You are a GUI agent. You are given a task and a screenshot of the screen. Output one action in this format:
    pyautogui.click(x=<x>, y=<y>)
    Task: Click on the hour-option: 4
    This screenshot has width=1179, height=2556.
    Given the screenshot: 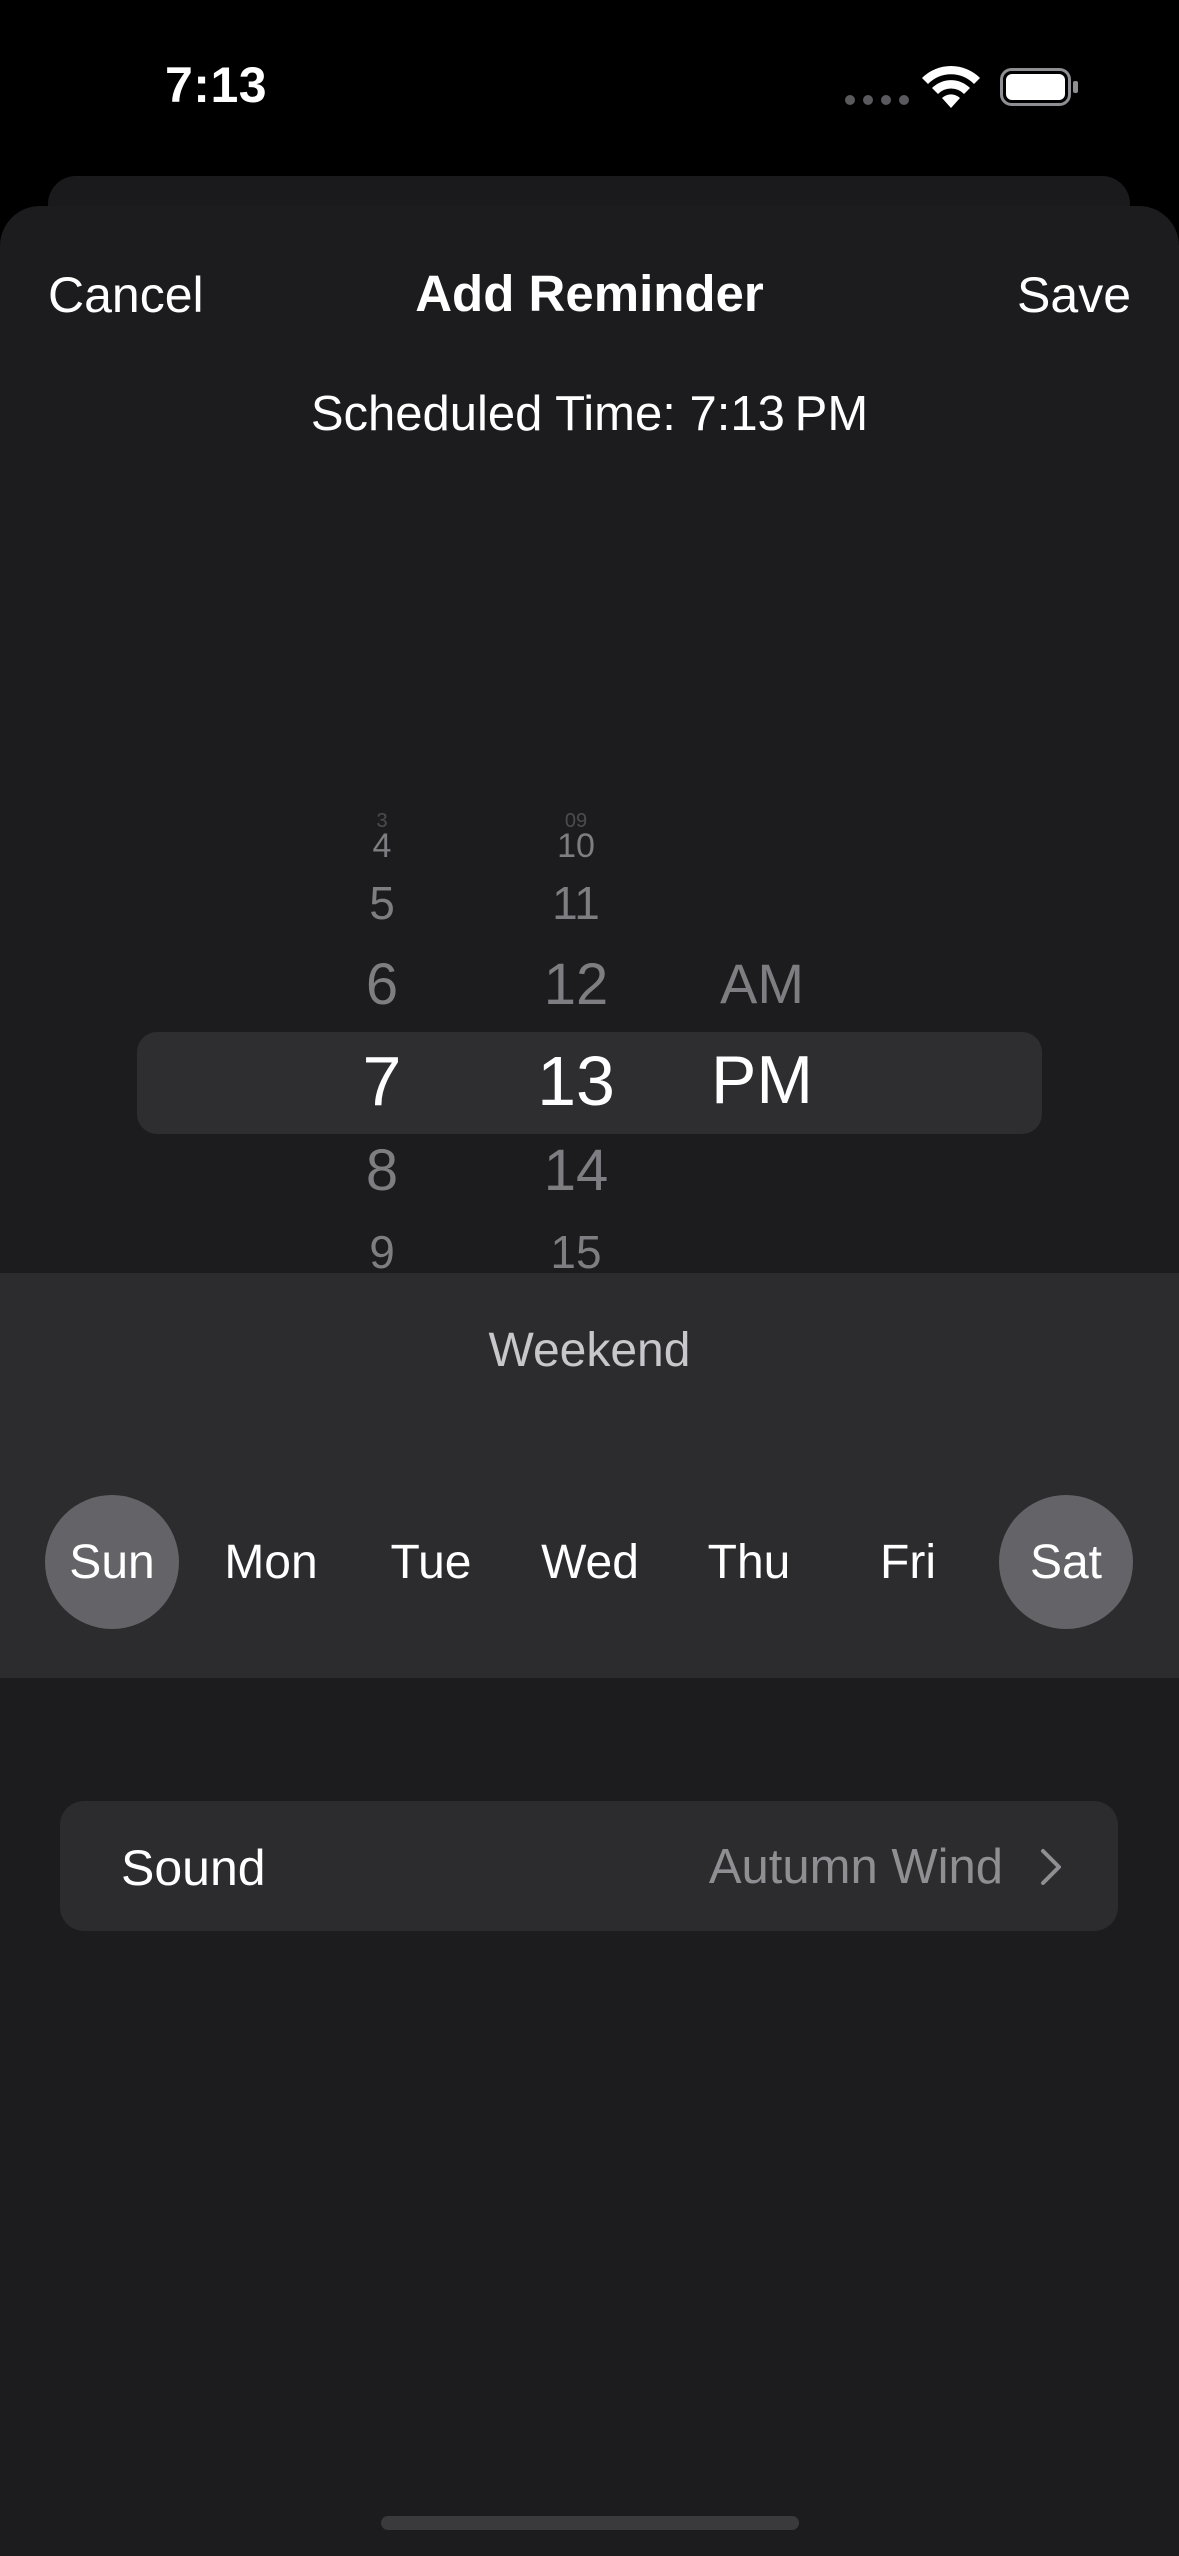 What is the action you would take?
    pyautogui.click(x=382, y=846)
    